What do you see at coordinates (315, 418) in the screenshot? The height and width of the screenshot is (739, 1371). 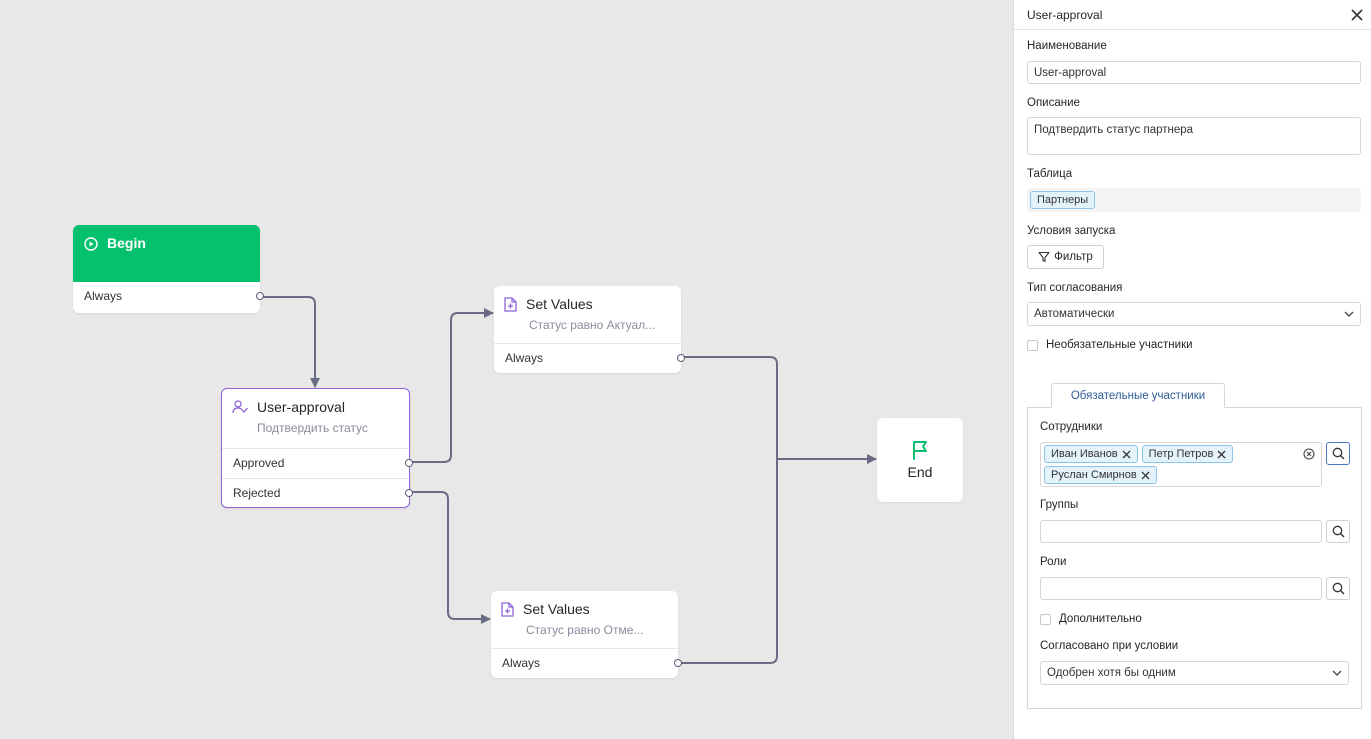 I see `user-approval-node-header: User-approval Подтвердить статус` at bounding box center [315, 418].